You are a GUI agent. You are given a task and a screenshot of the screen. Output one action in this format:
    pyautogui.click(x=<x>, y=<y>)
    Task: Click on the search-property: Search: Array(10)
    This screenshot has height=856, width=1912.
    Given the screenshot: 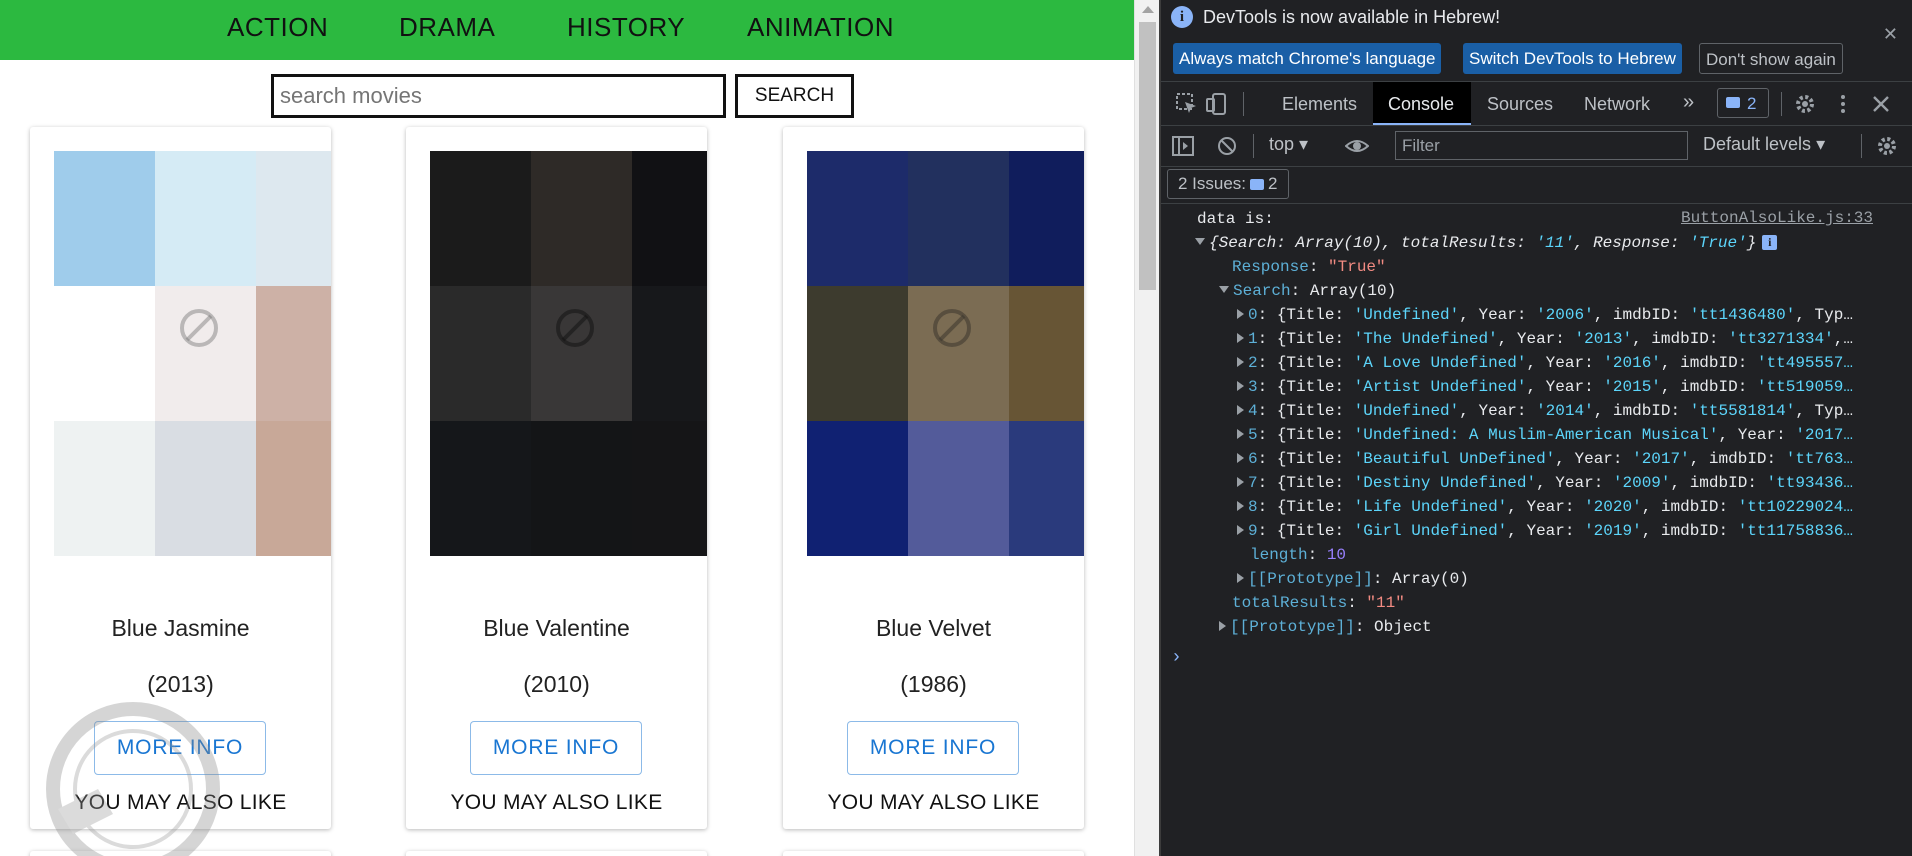 What is the action you would take?
    pyautogui.click(x=1536, y=292)
    